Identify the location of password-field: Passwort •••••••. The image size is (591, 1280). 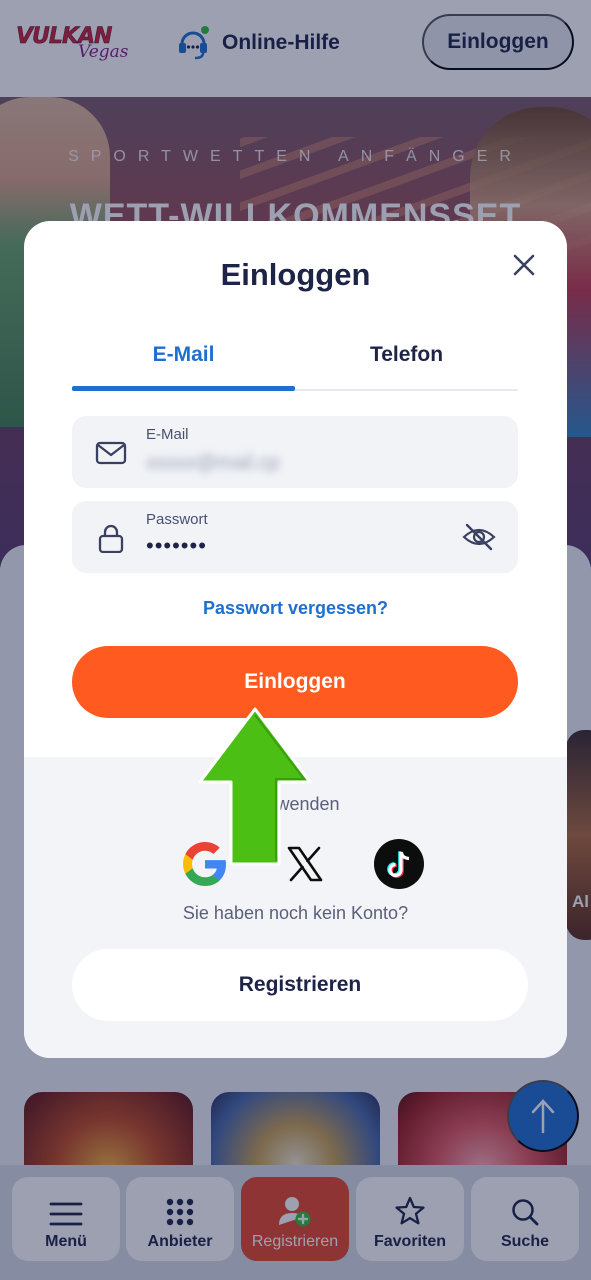
(295, 537).